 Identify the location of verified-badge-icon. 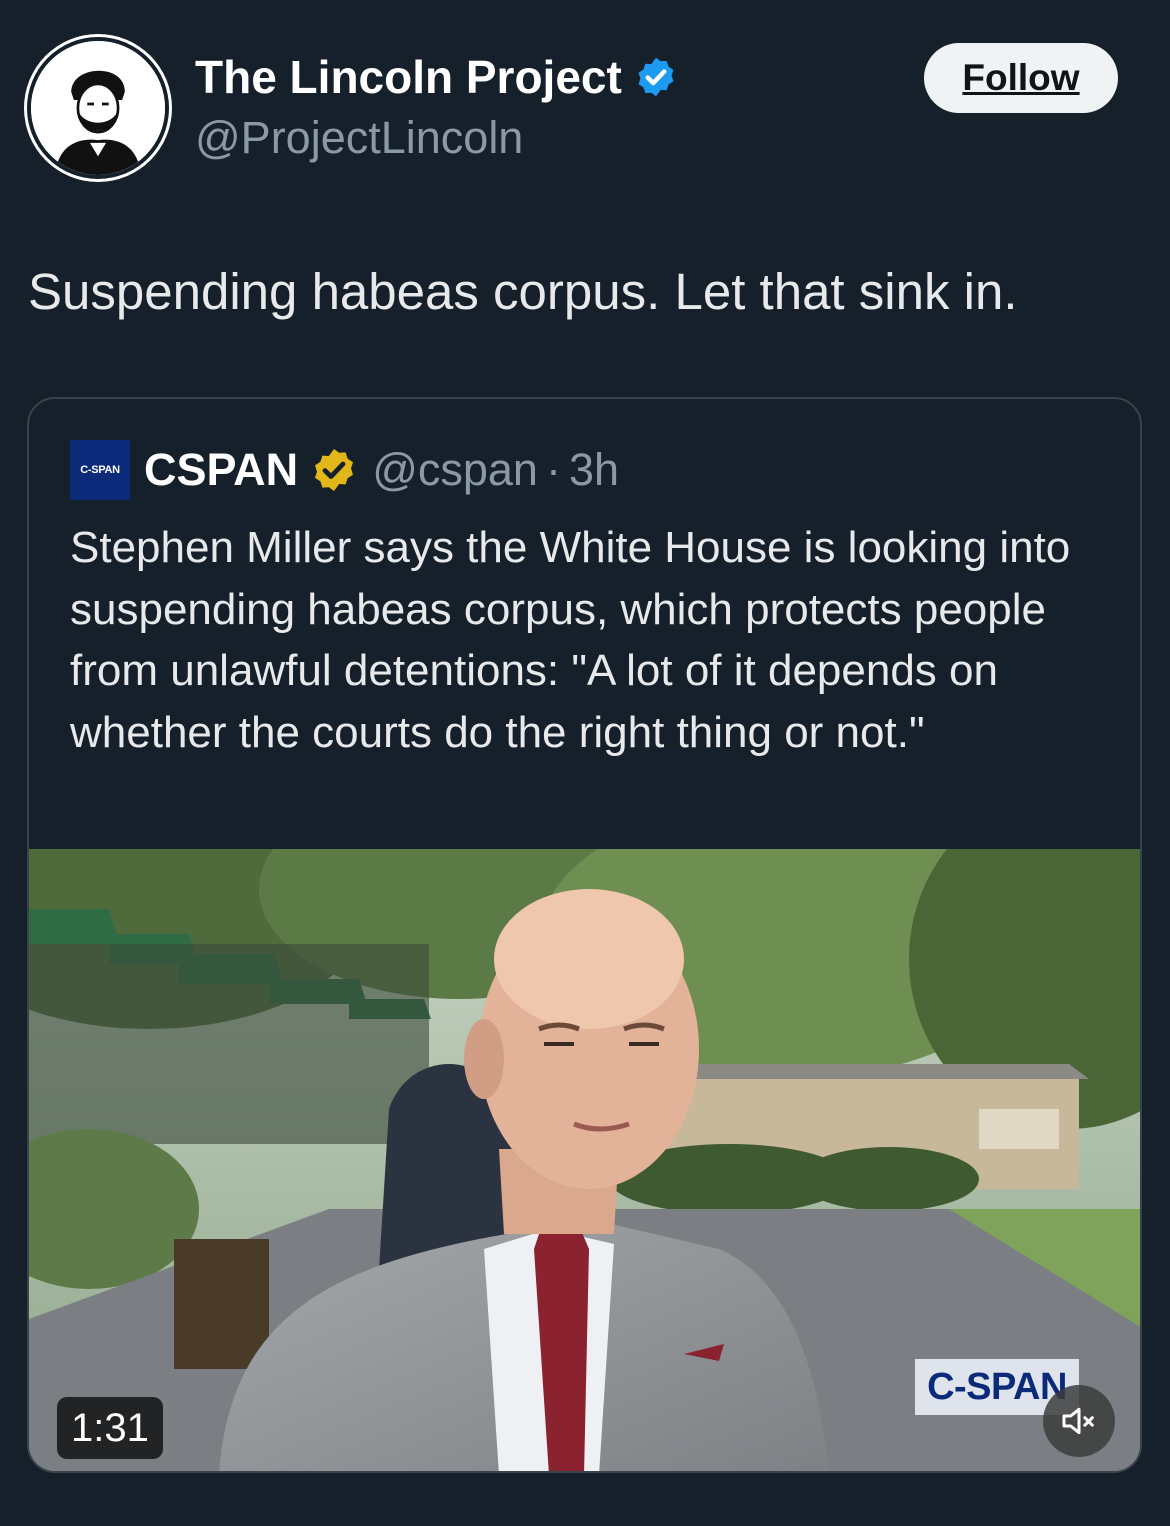
(656, 77).